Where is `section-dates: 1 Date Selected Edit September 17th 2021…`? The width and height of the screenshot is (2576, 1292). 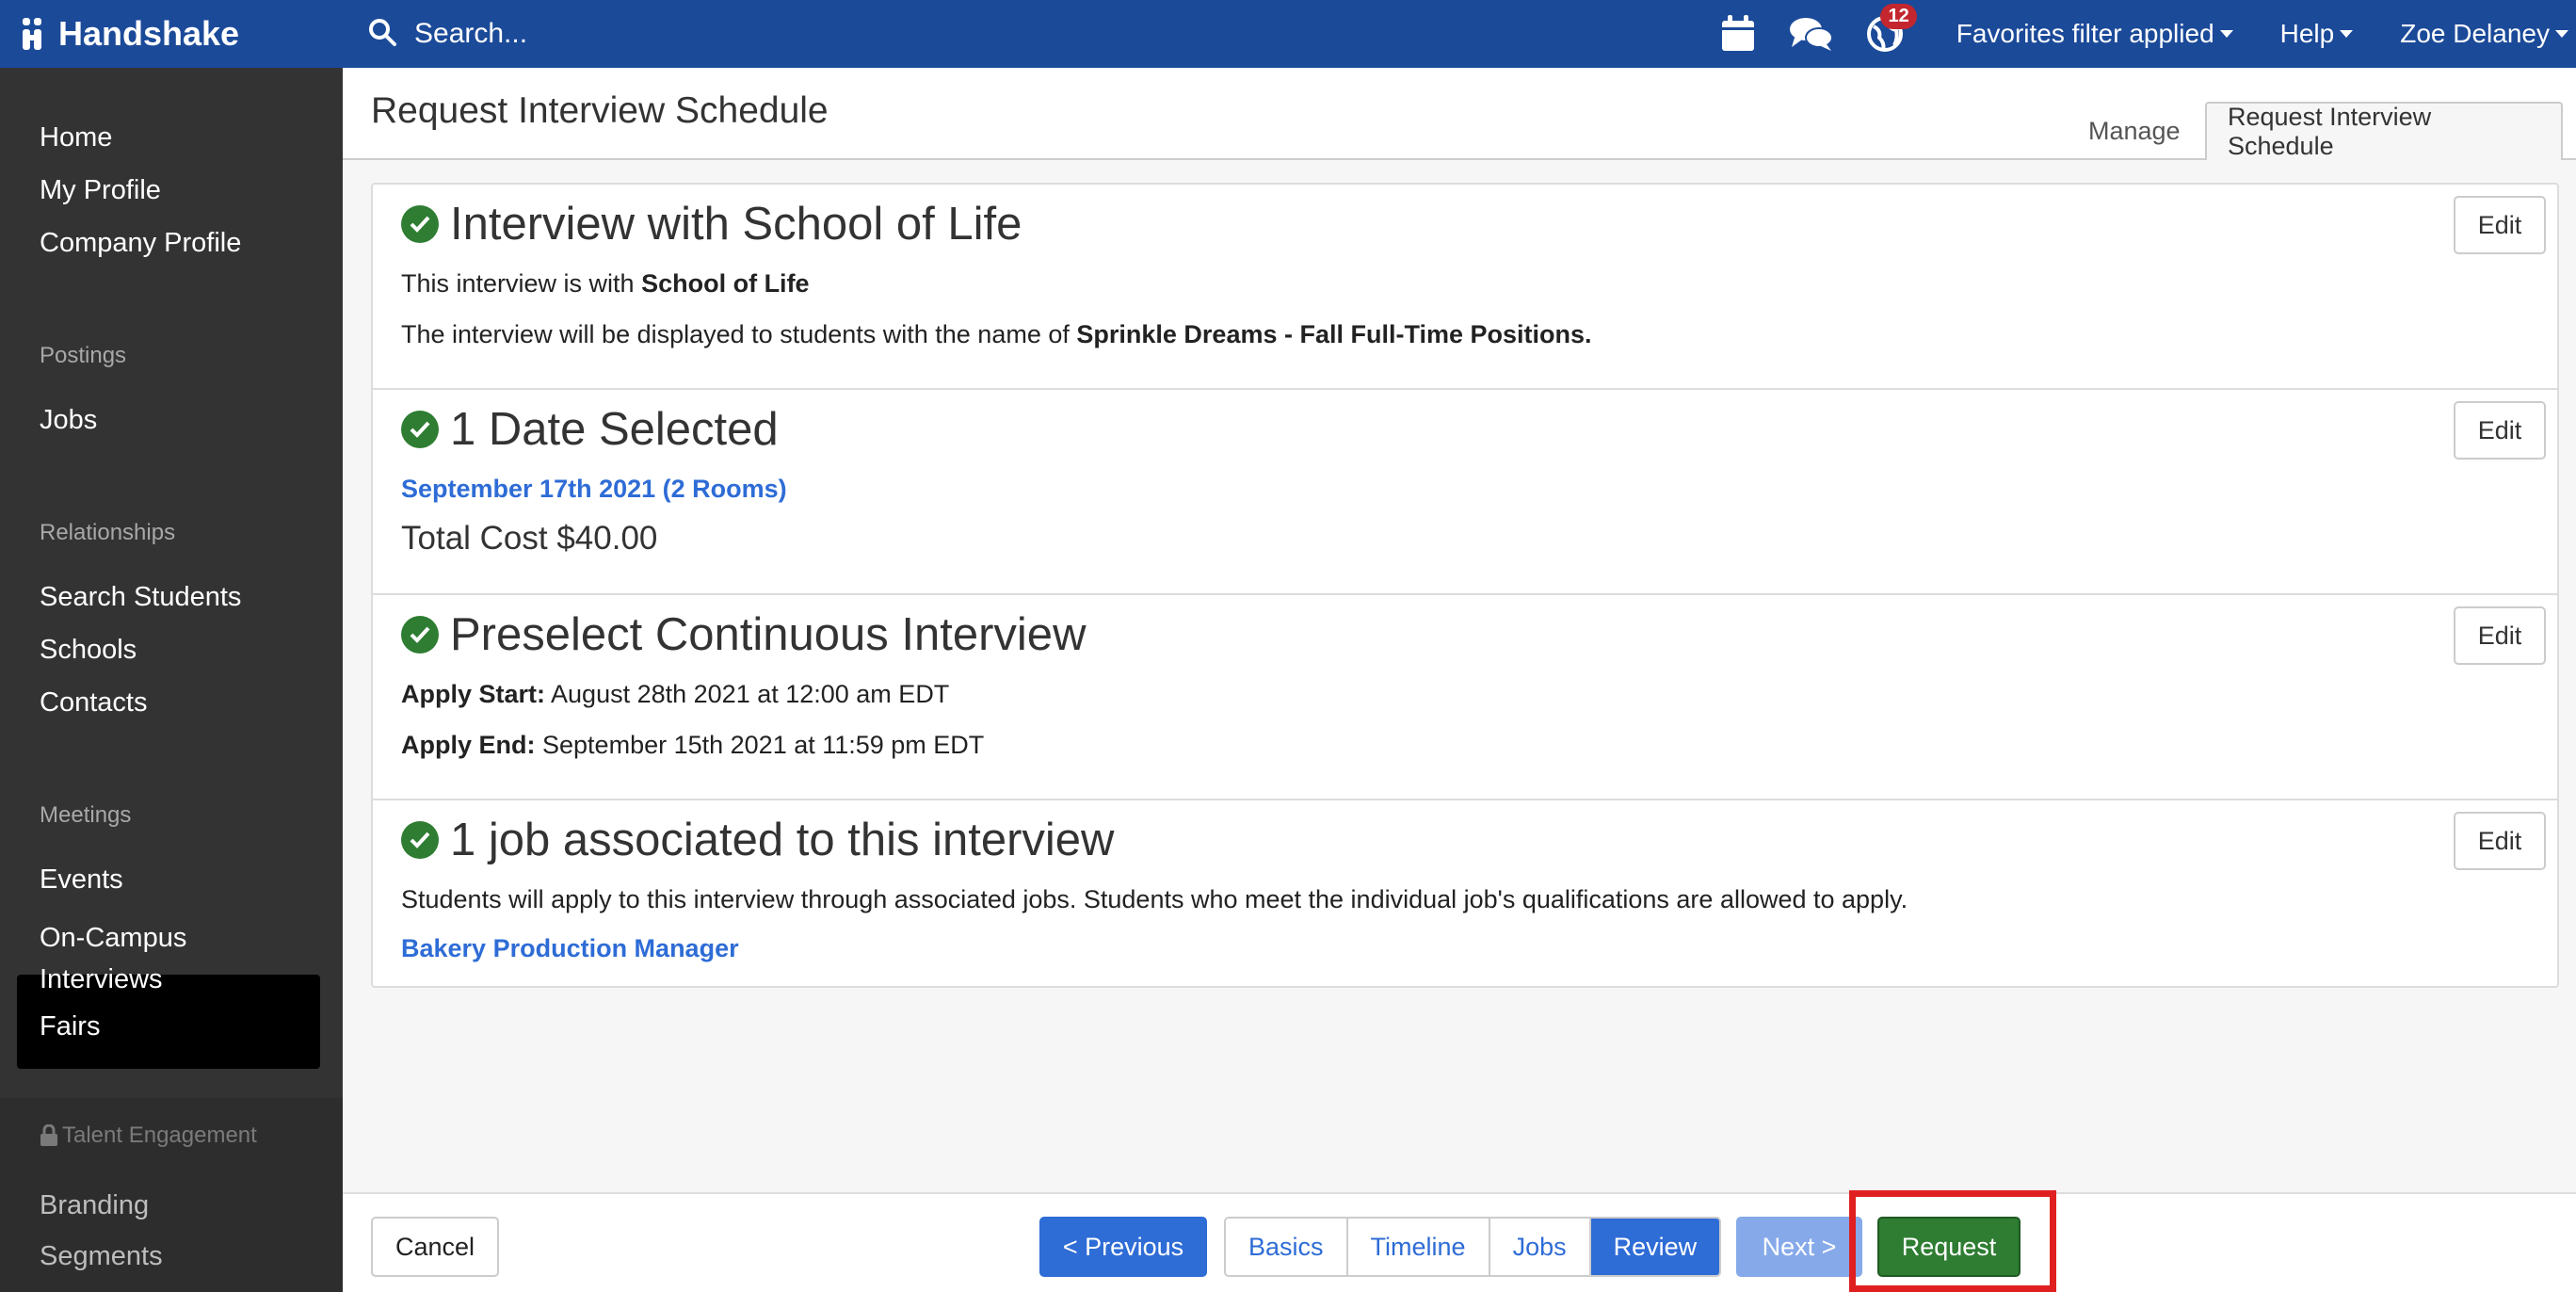 section-dates: 1 Date Selected Edit September 17th 2021… is located at coordinates (1465, 493).